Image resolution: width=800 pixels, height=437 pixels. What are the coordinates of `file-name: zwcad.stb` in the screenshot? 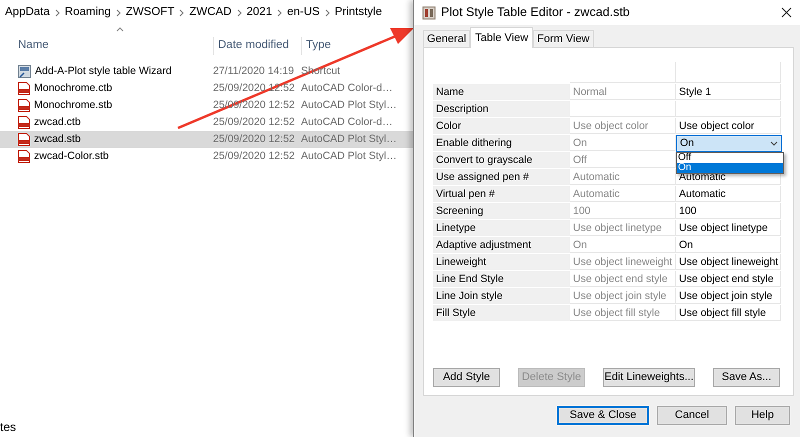 It's located at (57, 139).